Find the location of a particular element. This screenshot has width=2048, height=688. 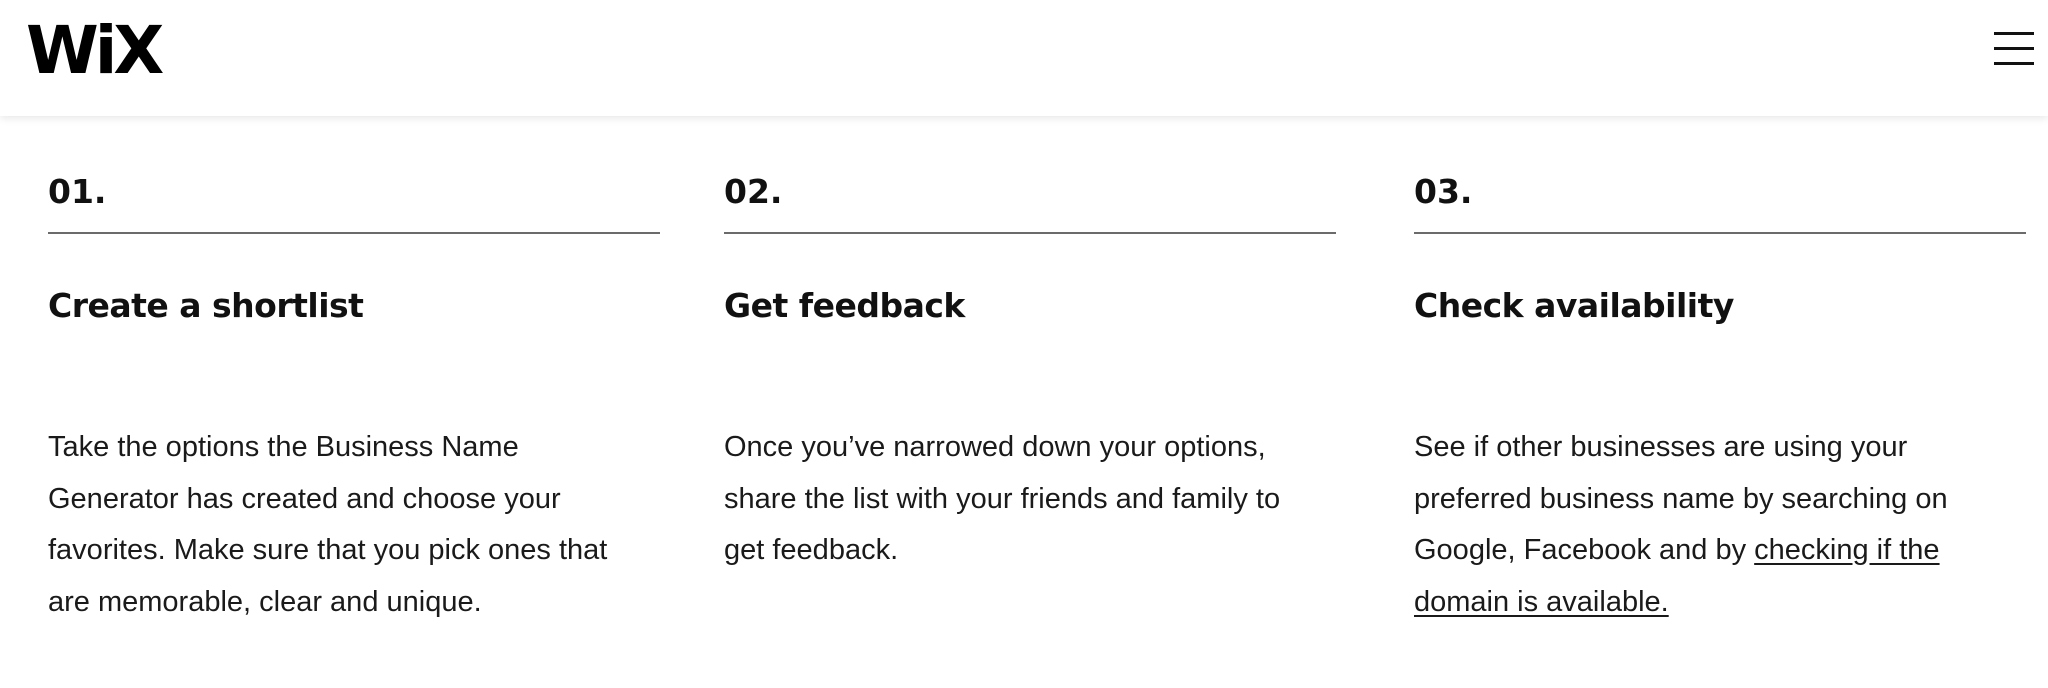

step-number: 01. is located at coordinates (77, 191).